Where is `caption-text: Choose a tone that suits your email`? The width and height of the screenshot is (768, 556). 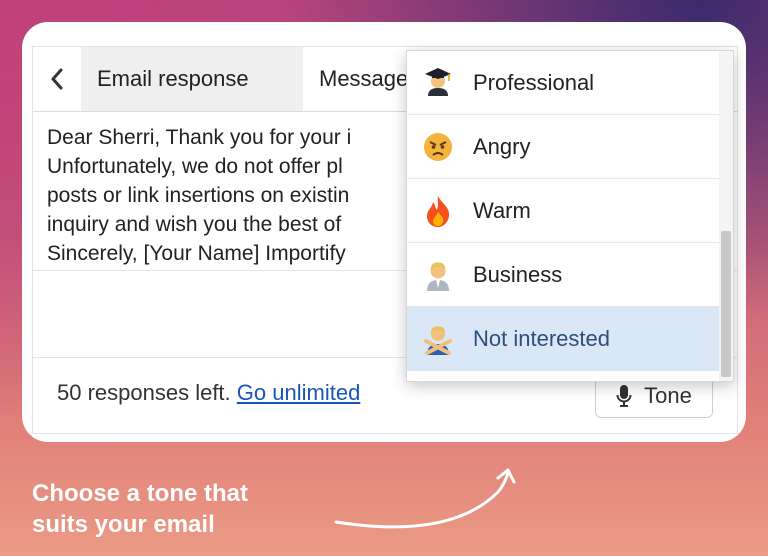
caption-text: Choose a tone that suits your email is located at coordinates (140, 509).